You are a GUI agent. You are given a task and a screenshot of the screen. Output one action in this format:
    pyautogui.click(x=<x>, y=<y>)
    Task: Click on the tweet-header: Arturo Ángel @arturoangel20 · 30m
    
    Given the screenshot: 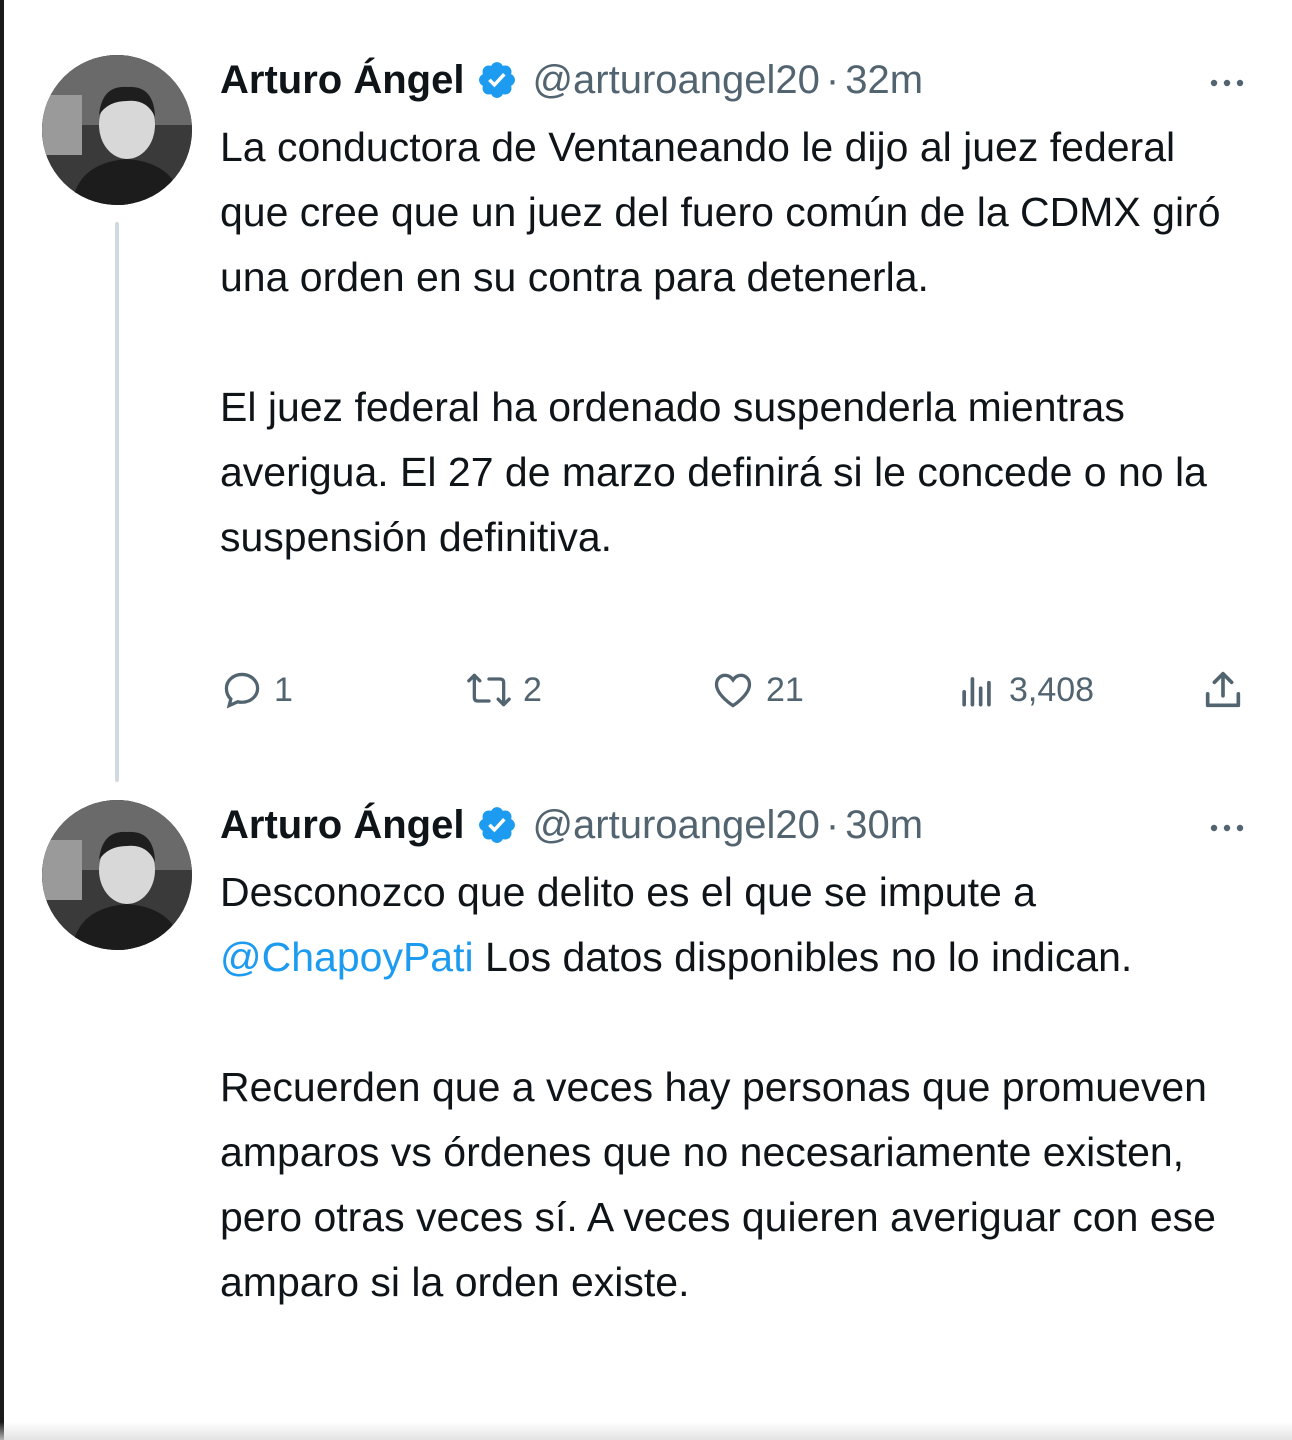 What is the action you would take?
    pyautogui.click(x=736, y=825)
    